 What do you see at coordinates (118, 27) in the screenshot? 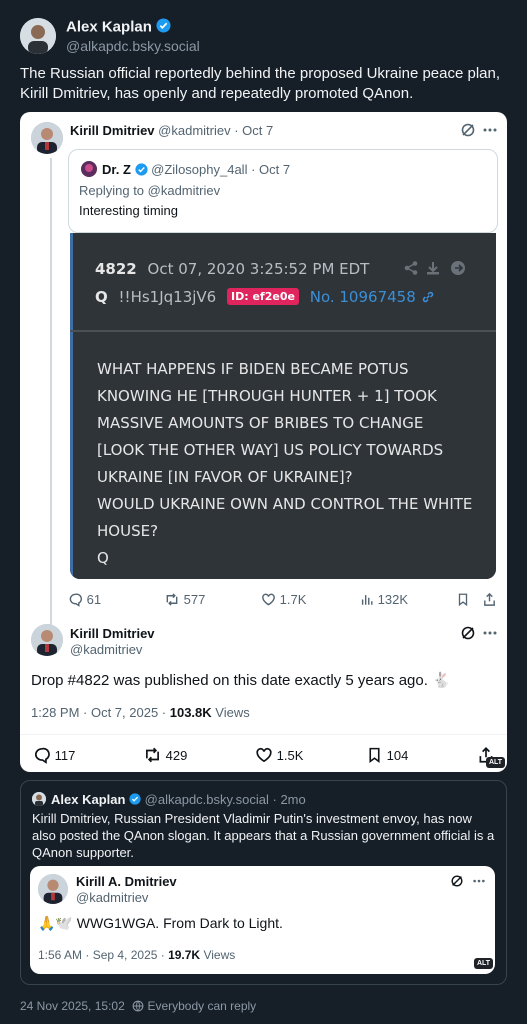
I see `author-name: Alex Kaplan` at bounding box center [118, 27].